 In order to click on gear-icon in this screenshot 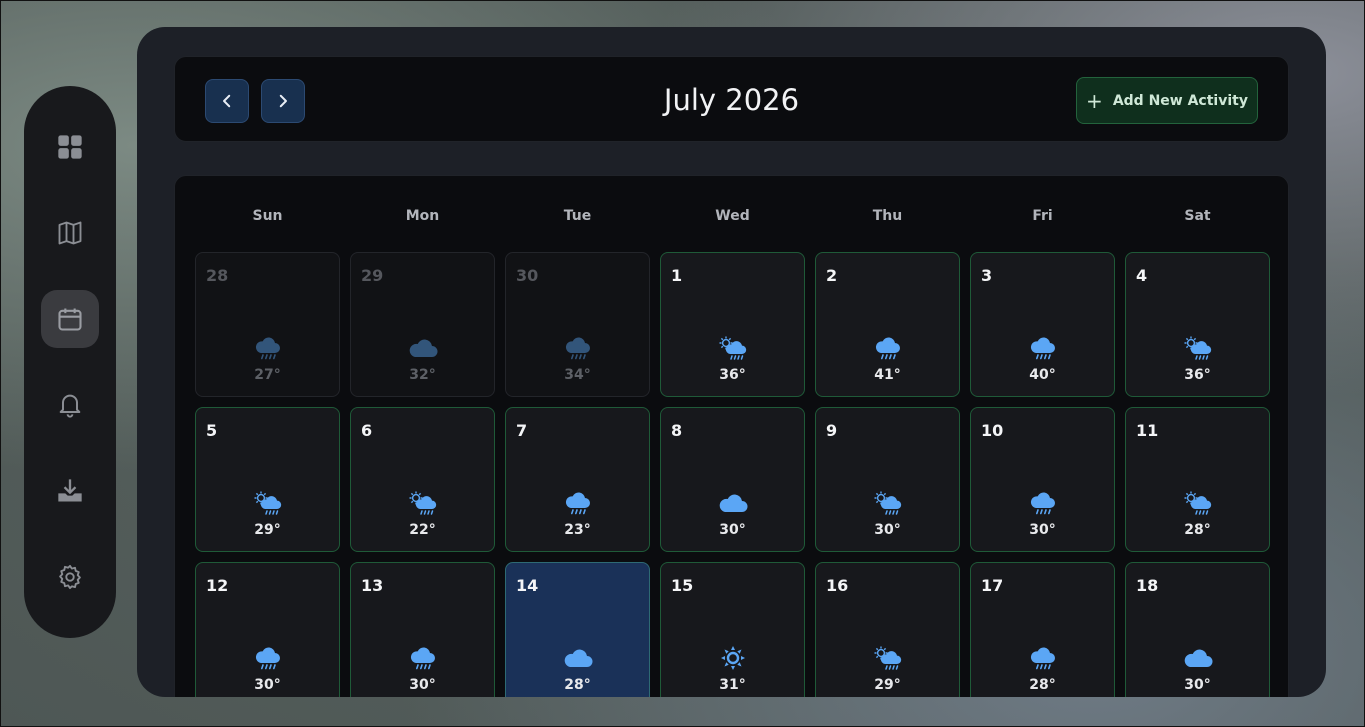, I will do `click(70, 577)`.